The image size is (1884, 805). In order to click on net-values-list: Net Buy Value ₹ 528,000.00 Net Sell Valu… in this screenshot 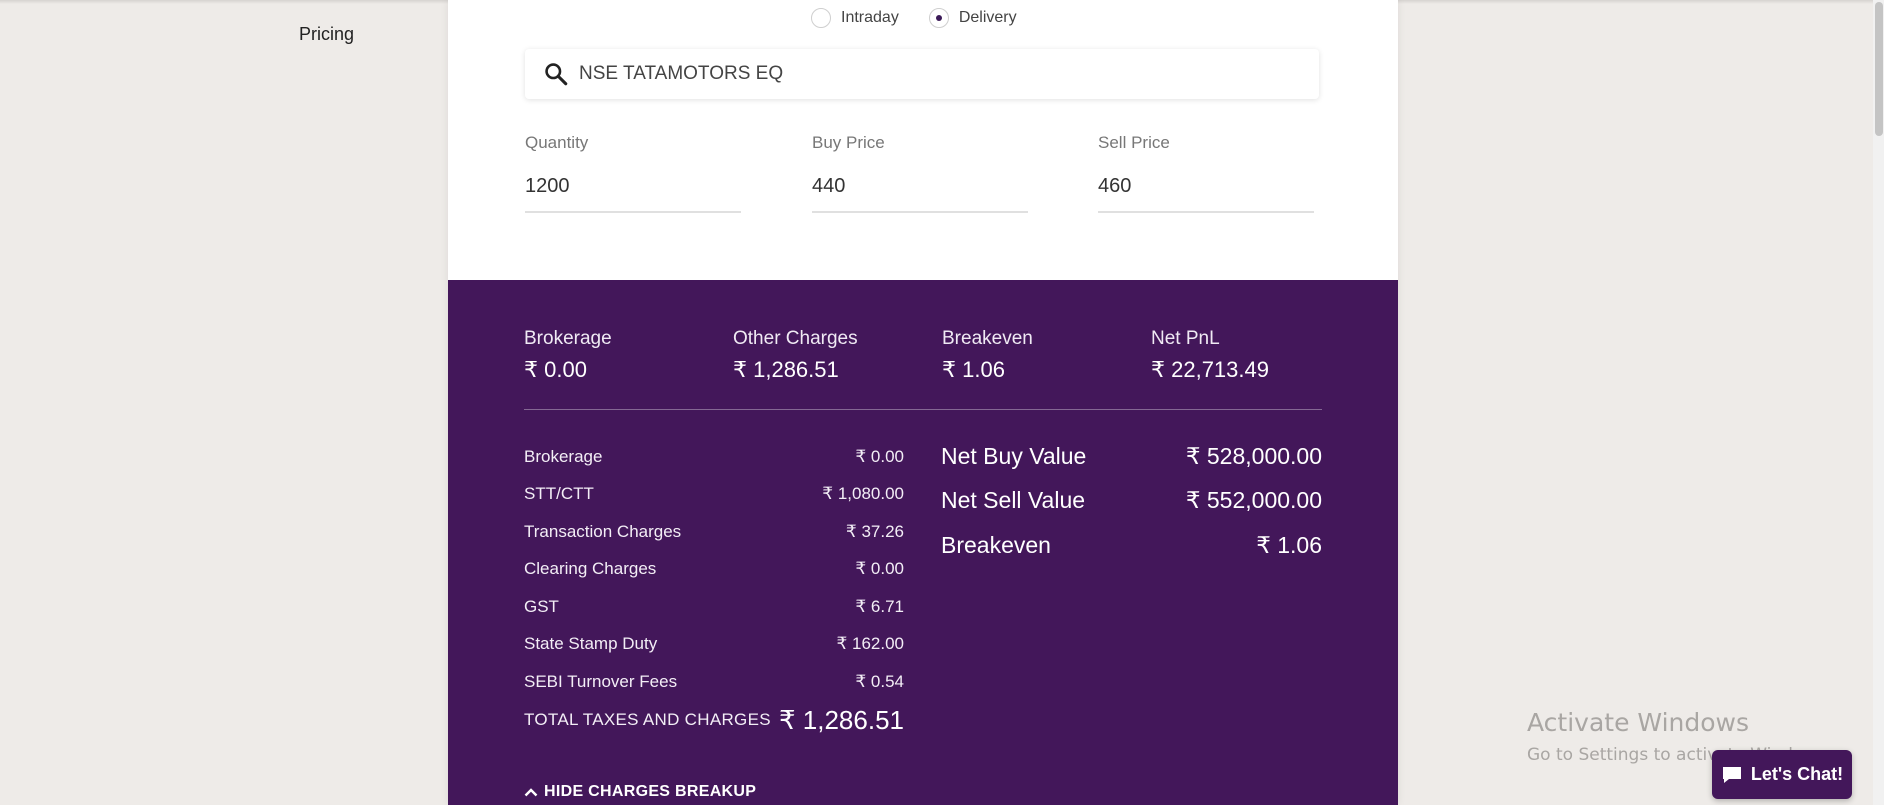, I will do `click(1131, 501)`.